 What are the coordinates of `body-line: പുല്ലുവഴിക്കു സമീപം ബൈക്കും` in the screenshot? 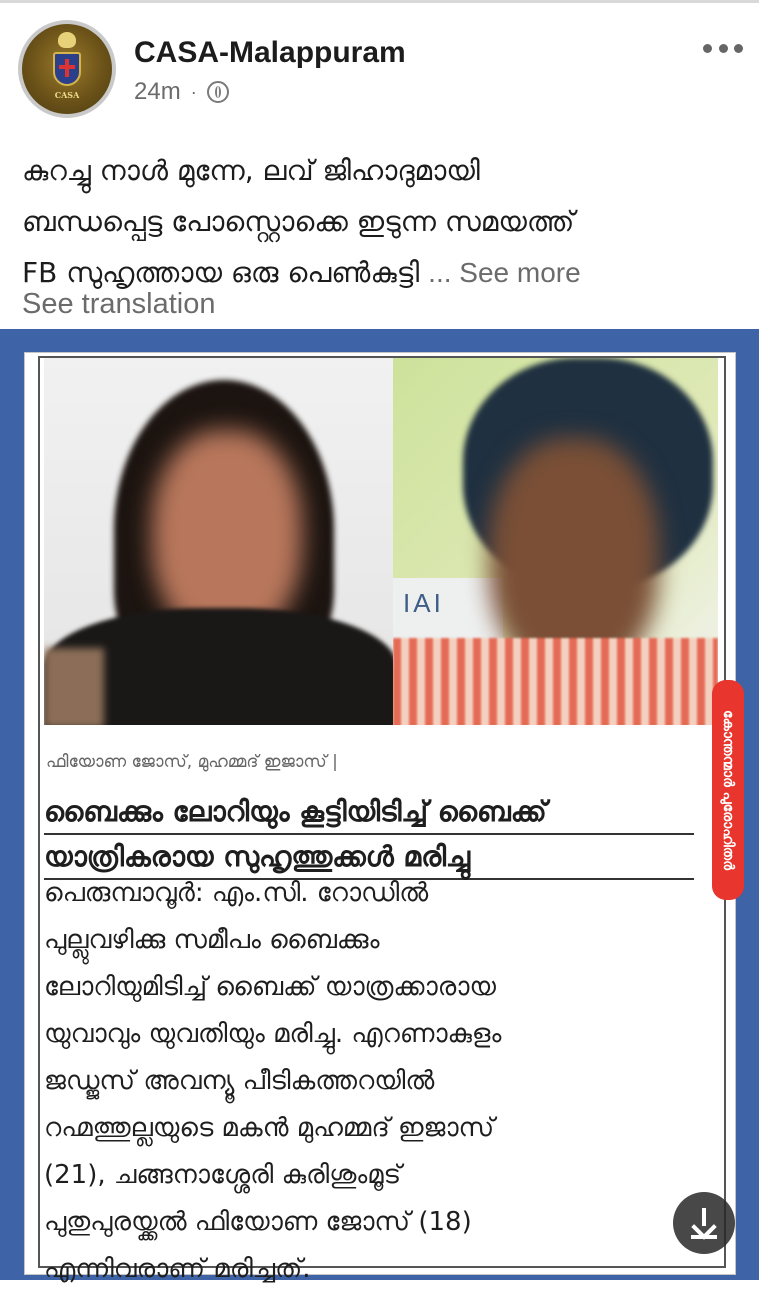 It's located at (212, 940).